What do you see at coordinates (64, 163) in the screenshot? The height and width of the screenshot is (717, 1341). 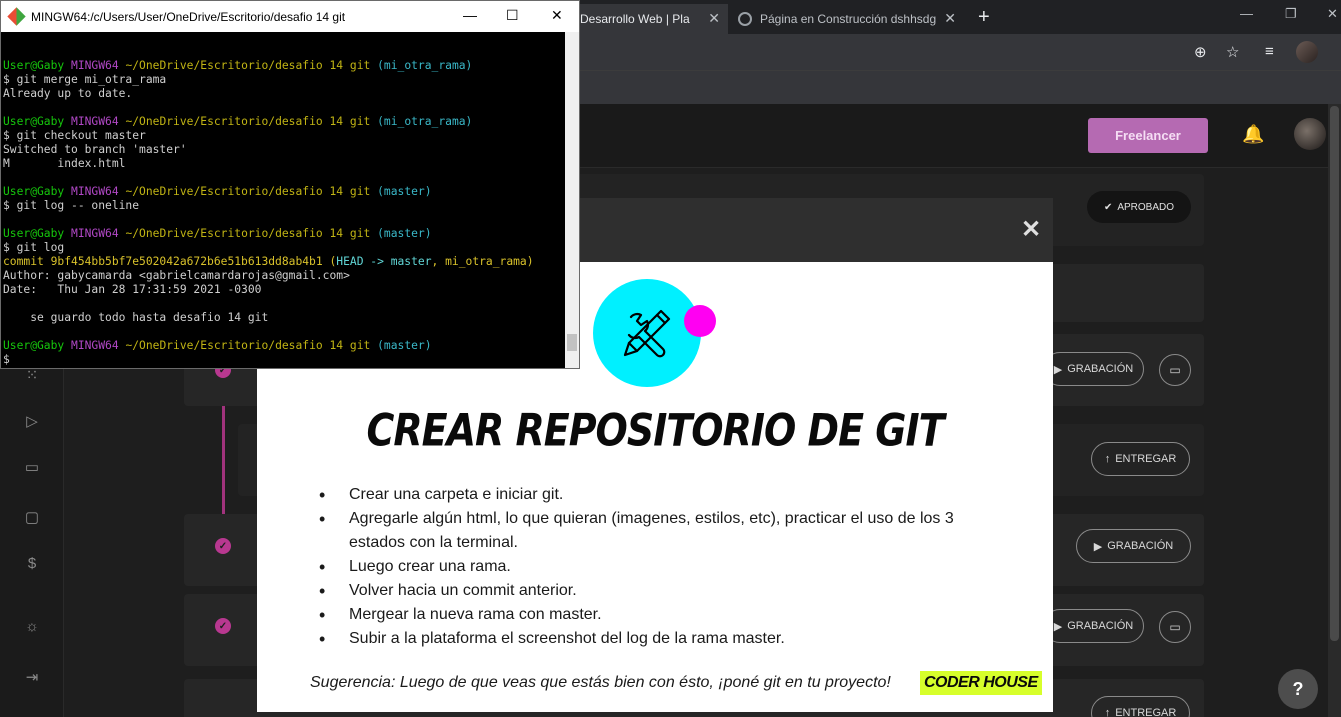 I see `output-line: M index.html` at bounding box center [64, 163].